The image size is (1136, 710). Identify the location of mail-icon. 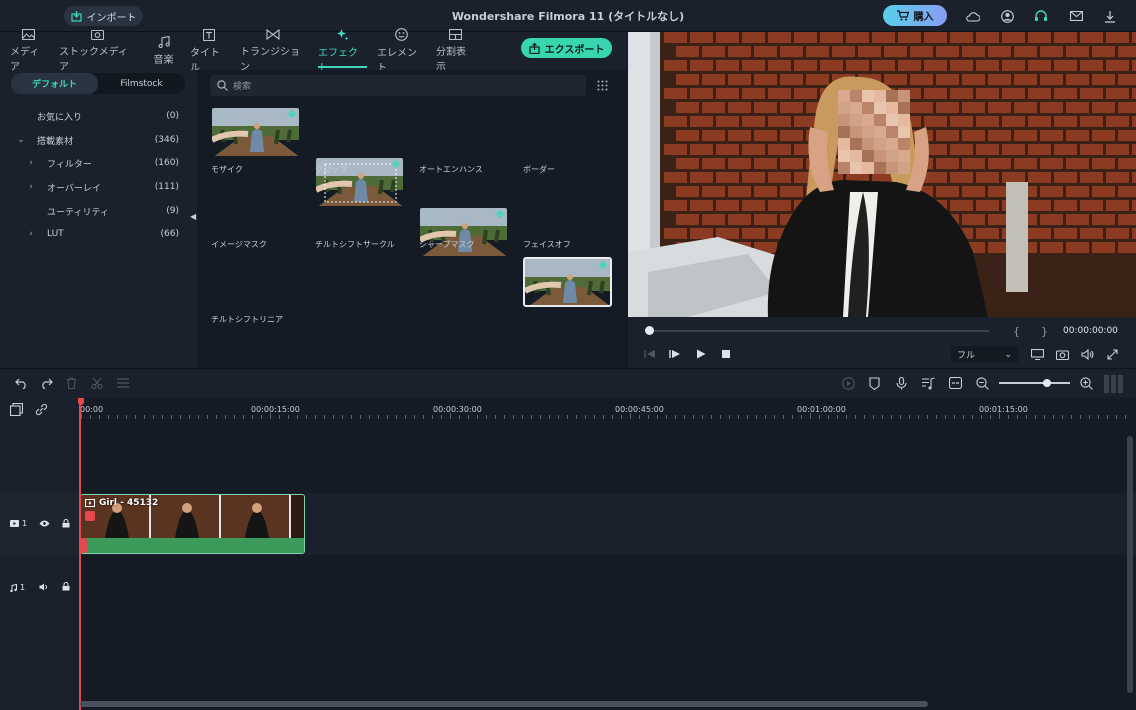
(1076, 16).